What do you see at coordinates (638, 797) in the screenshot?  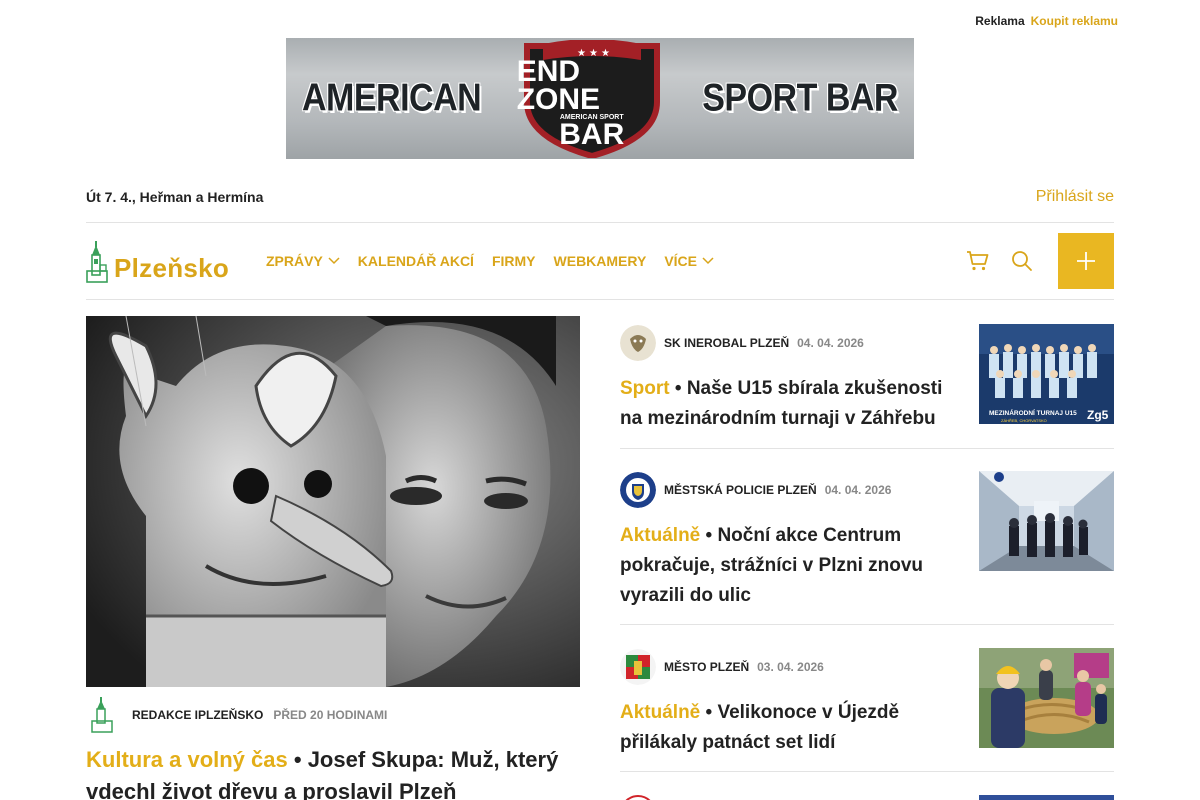 I see `article-avatar-partial` at bounding box center [638, 797].